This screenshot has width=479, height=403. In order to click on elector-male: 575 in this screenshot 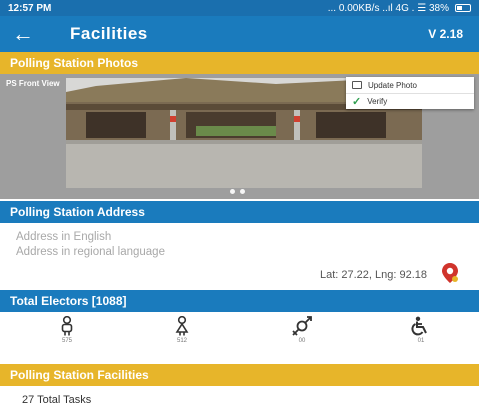, I will do `click(67, 330)`.